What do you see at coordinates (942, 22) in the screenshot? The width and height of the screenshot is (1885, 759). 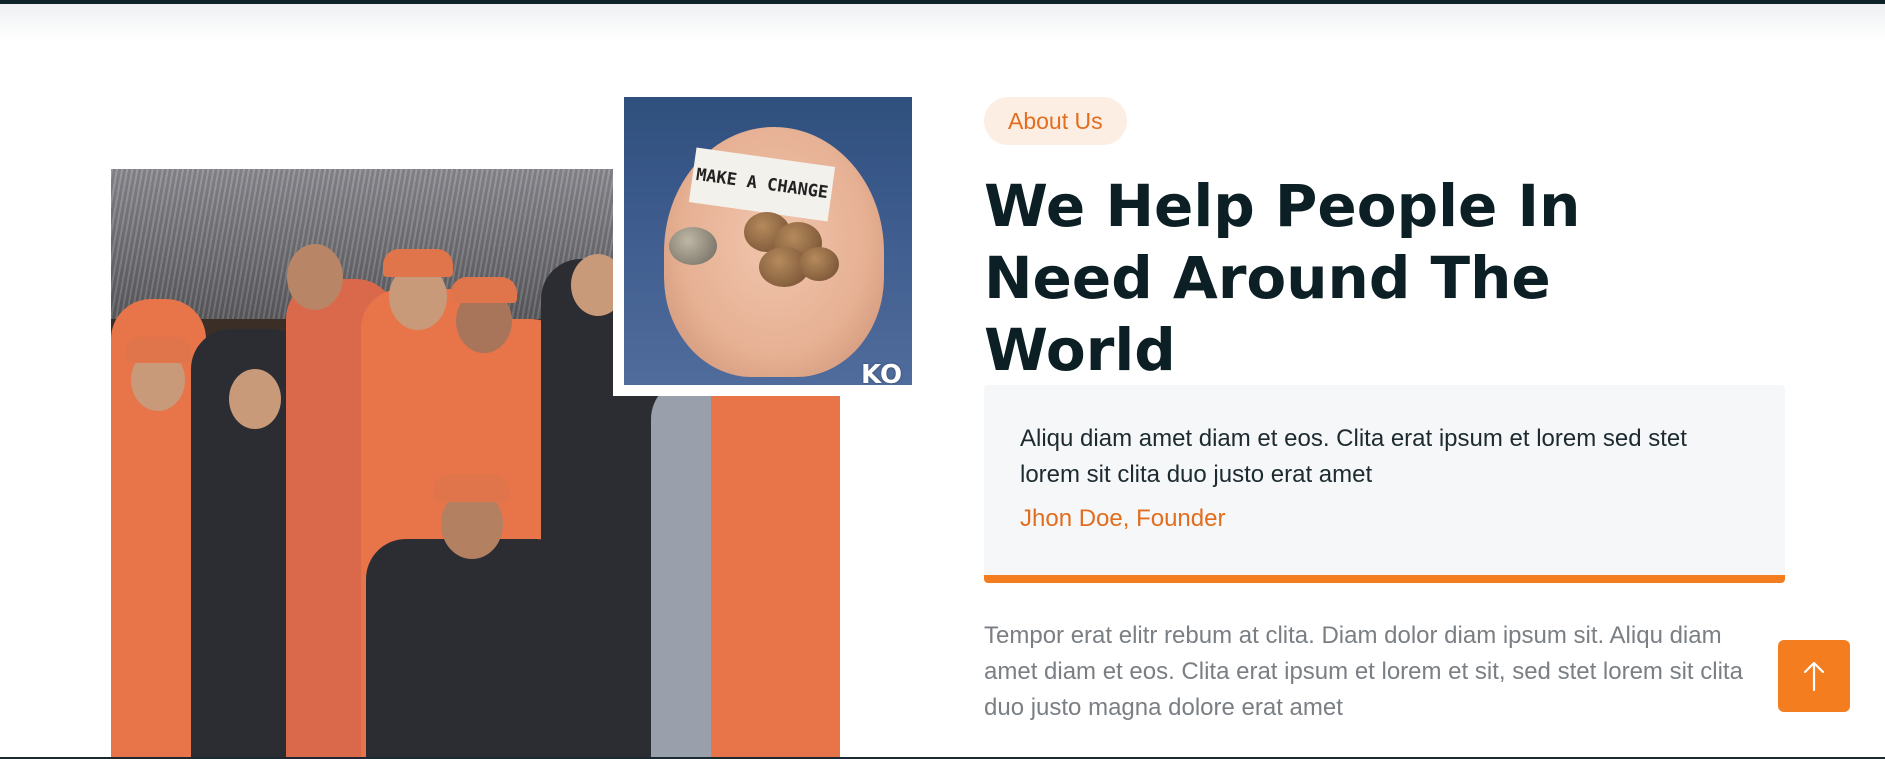 I see `navbar-shadow` at bounding box center [942, 22].